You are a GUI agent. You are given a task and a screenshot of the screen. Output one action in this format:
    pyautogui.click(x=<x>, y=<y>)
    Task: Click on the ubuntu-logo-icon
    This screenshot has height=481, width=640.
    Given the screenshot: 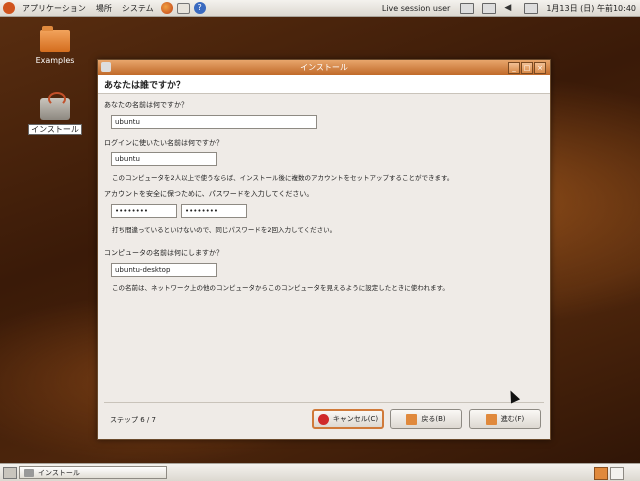 What is the action you would take?
    pyautogui.click(x=9, y=8)
    